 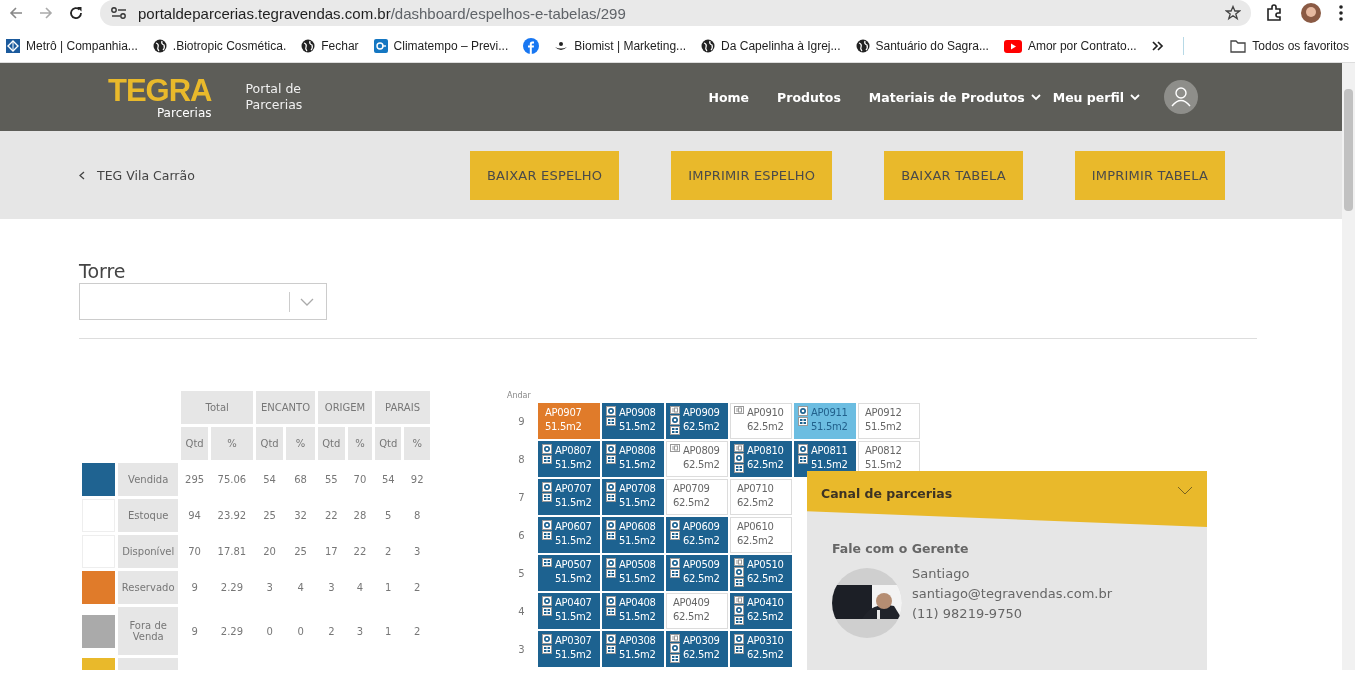 What do you see at coordinates (761, 573) in the screenshot?
I see `unit-cell: AP0510 62.5m2` at bounding box center [761, 573].